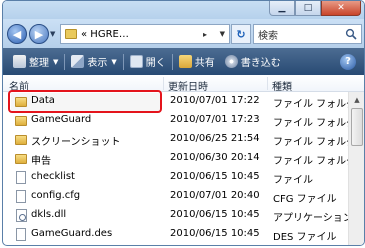 This screenshot has height=248, width=365. I want to click on list-item: Data 2010/07/01 17:22 ファイル フォルダ, so click(179, 101).